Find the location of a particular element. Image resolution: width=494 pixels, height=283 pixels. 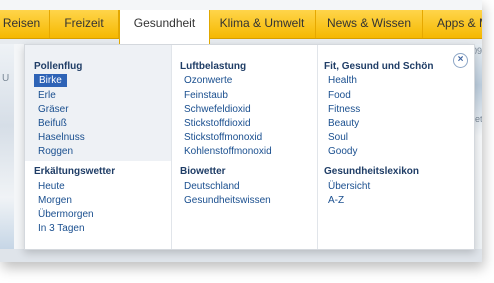

section-title-fit-gesund-schoen: Fit, Gesund und Schön is located at coordinates (379, 66).